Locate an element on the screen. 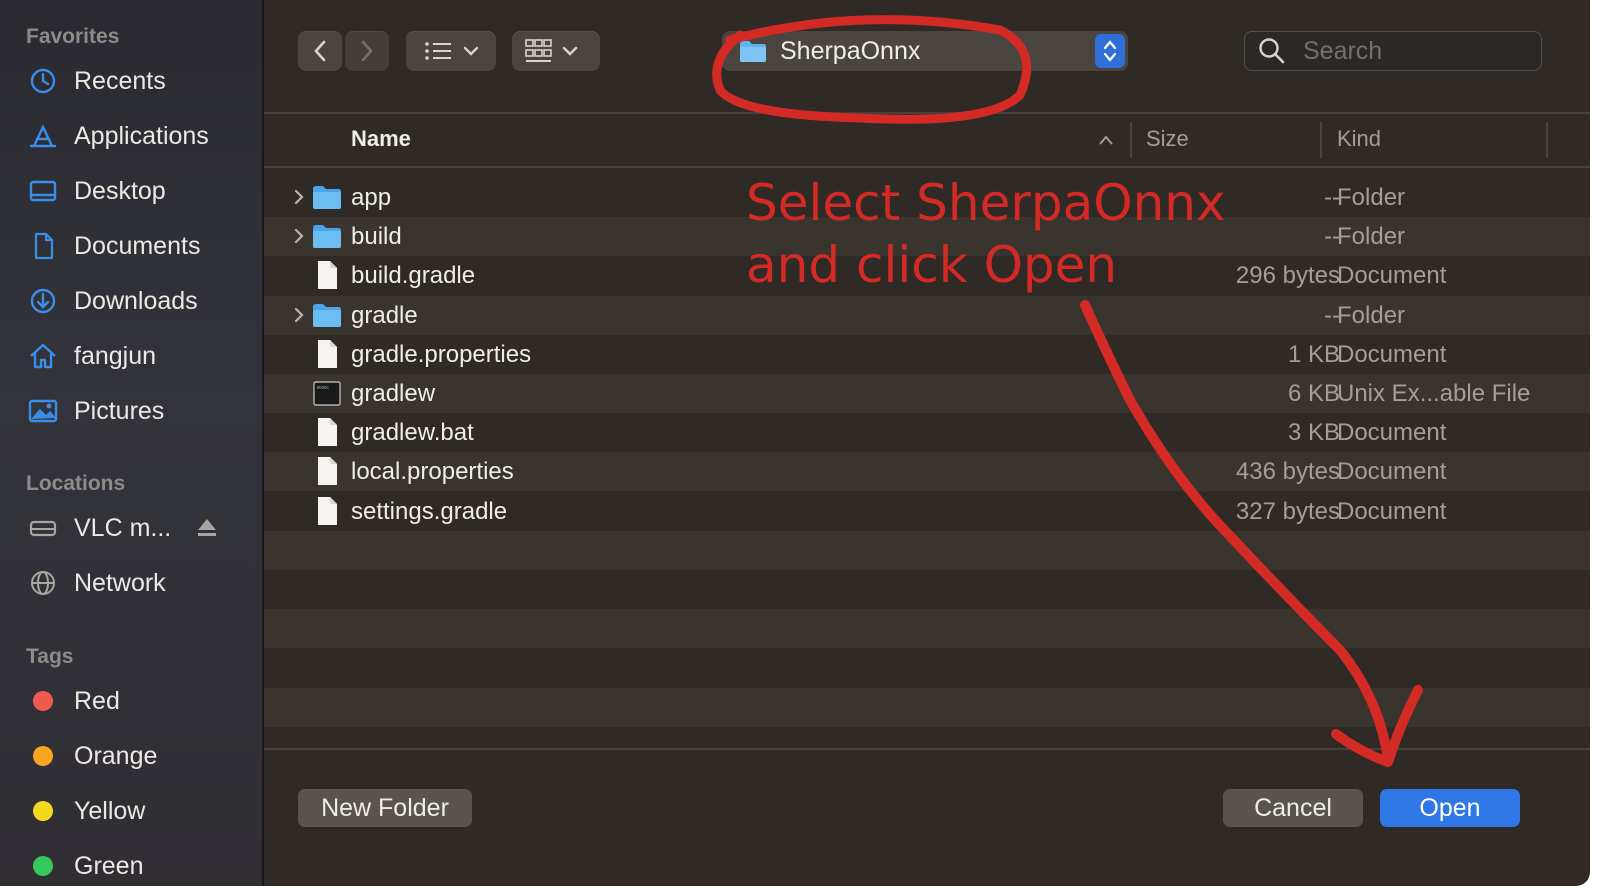 This screenshot has height=888, width=1600. new-folder-button: New Folder is located at coordinates (385, 808).